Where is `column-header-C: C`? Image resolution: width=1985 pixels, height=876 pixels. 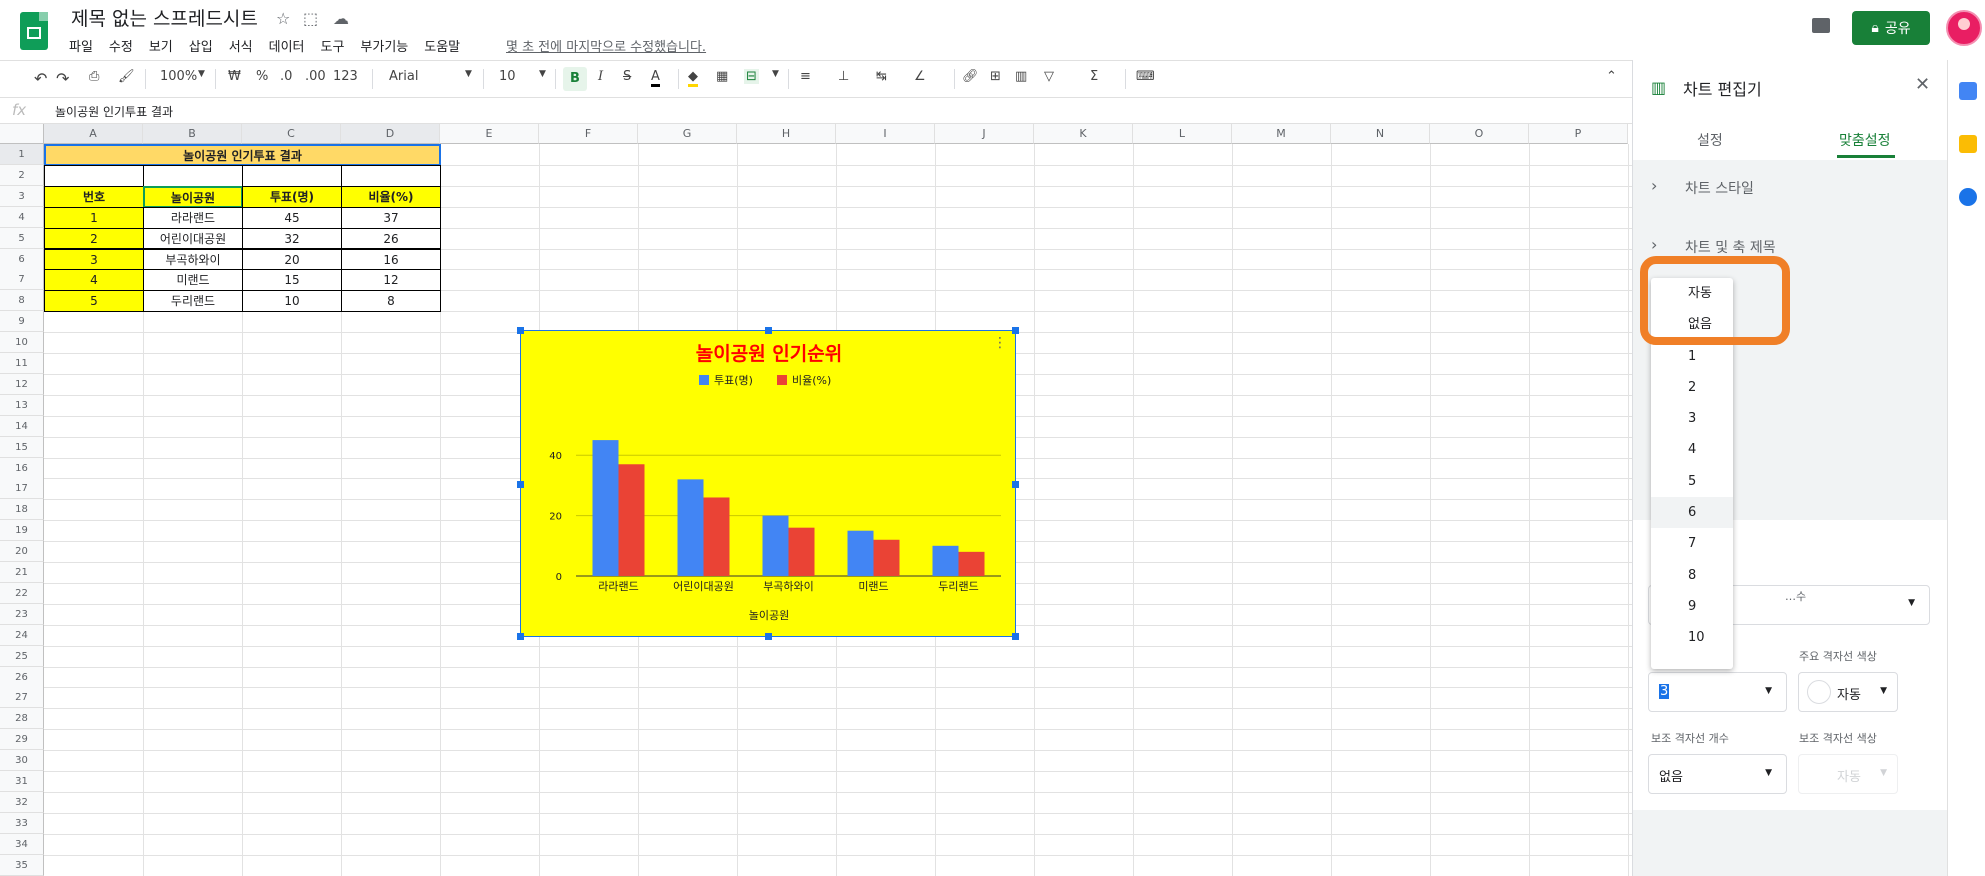 column-header-C: C is located at coordinates (291, 134).